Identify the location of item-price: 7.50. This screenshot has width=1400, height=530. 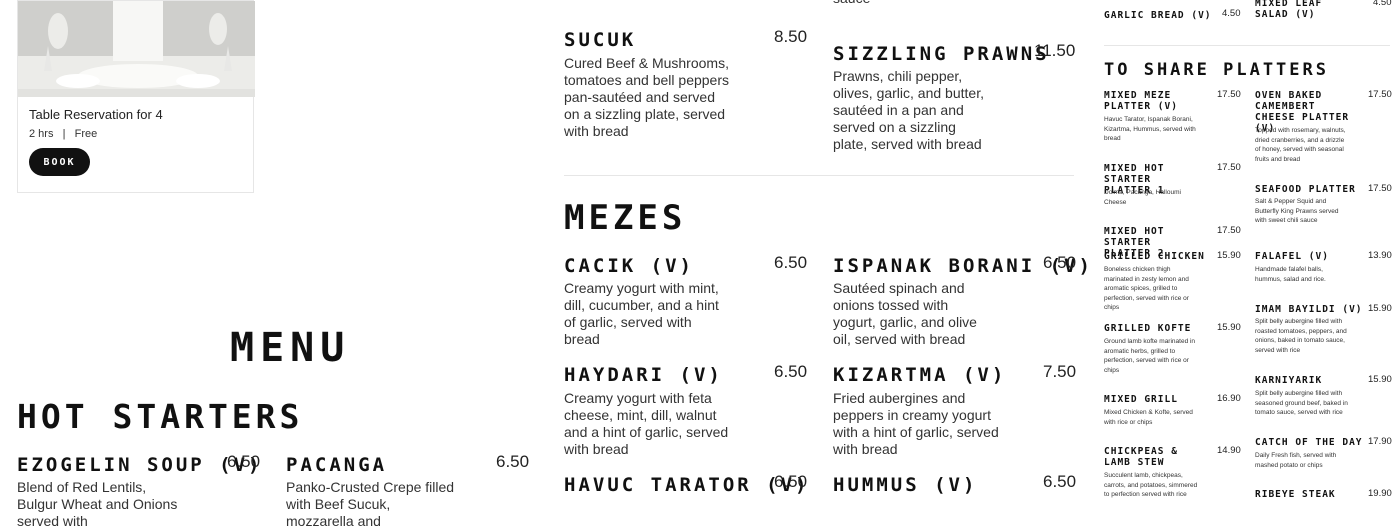
(1060, 371).